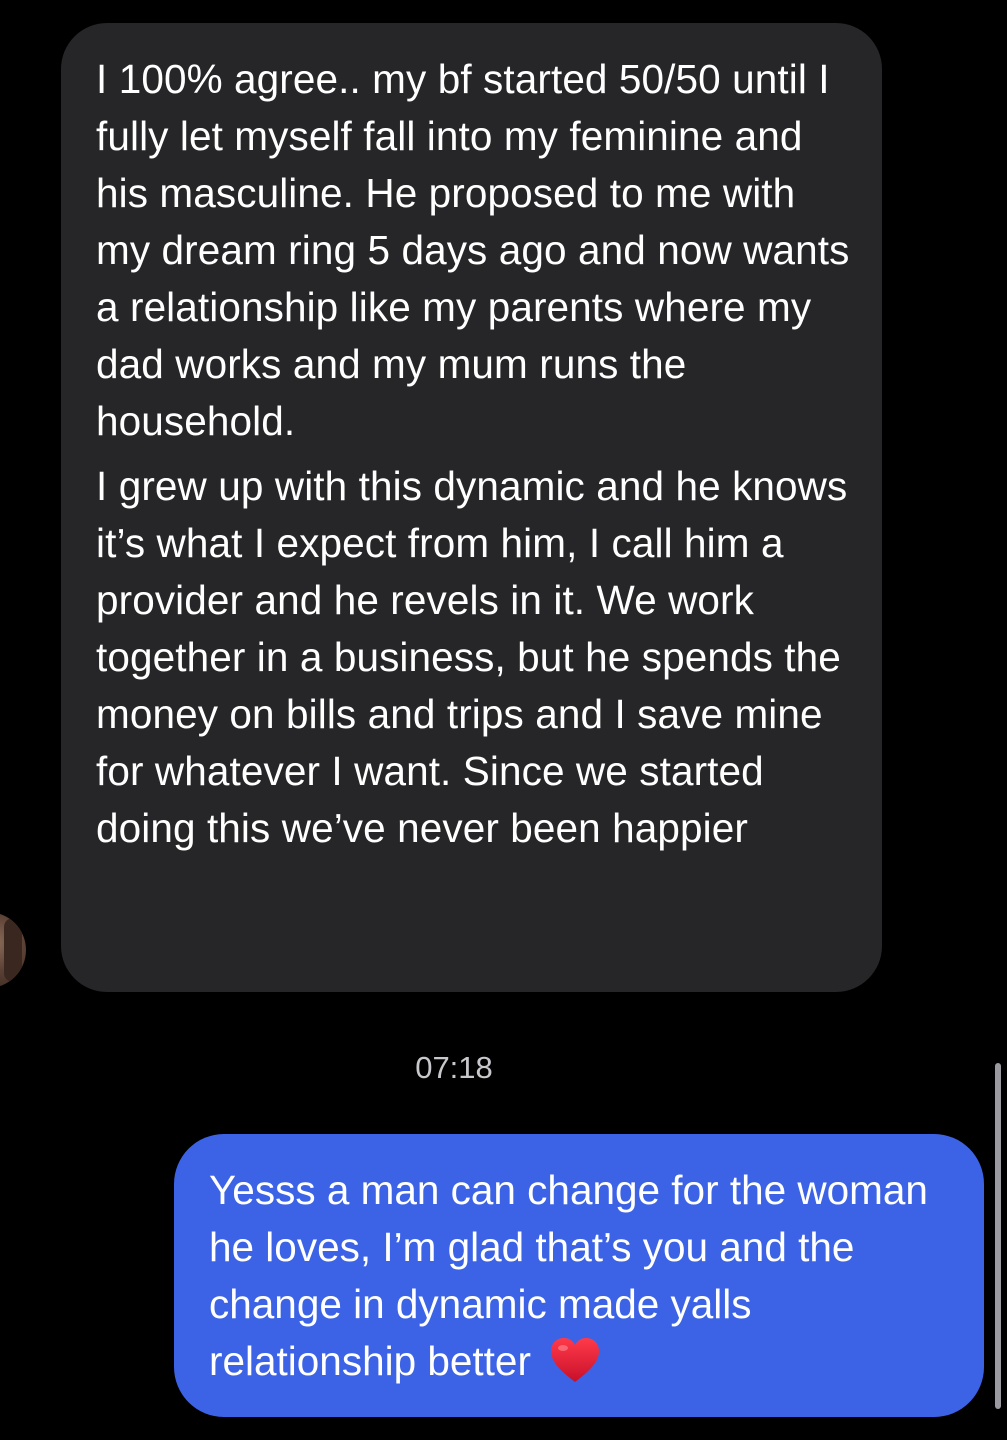  Describe the element at coordinates (574, 1360) in the screenshot. I see `heart-icon` at that location.